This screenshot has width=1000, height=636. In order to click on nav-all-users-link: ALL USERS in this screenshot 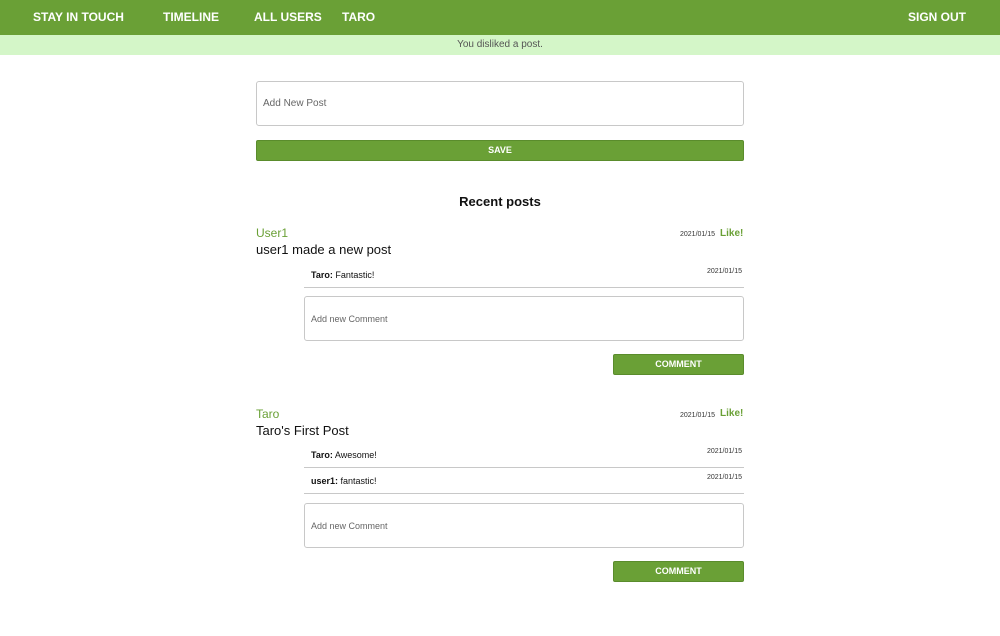, I will do `click(288, 17)`.